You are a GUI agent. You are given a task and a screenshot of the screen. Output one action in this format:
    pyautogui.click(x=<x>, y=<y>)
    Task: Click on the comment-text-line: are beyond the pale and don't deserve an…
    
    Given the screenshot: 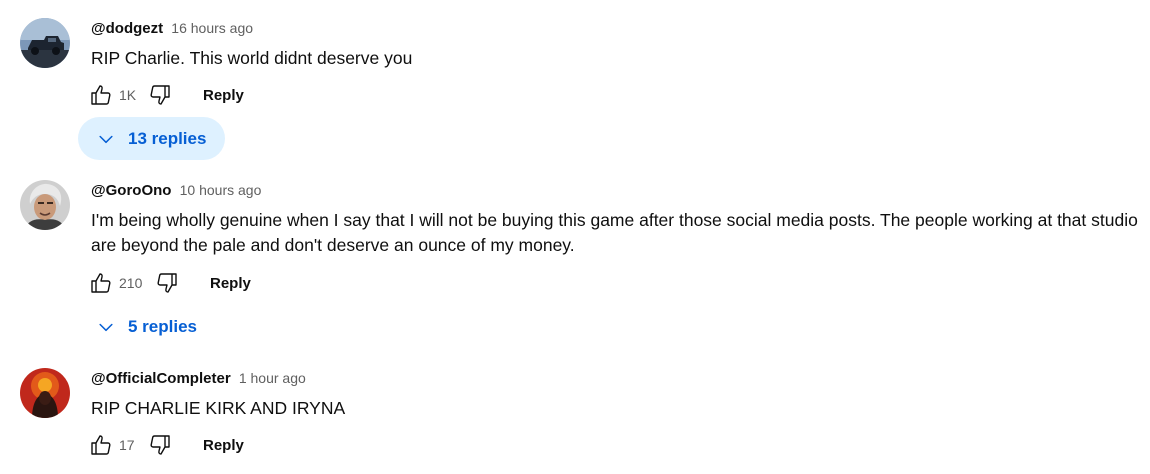 What is the action you would take?
    pyautogui.click(x=333, y=245)
    